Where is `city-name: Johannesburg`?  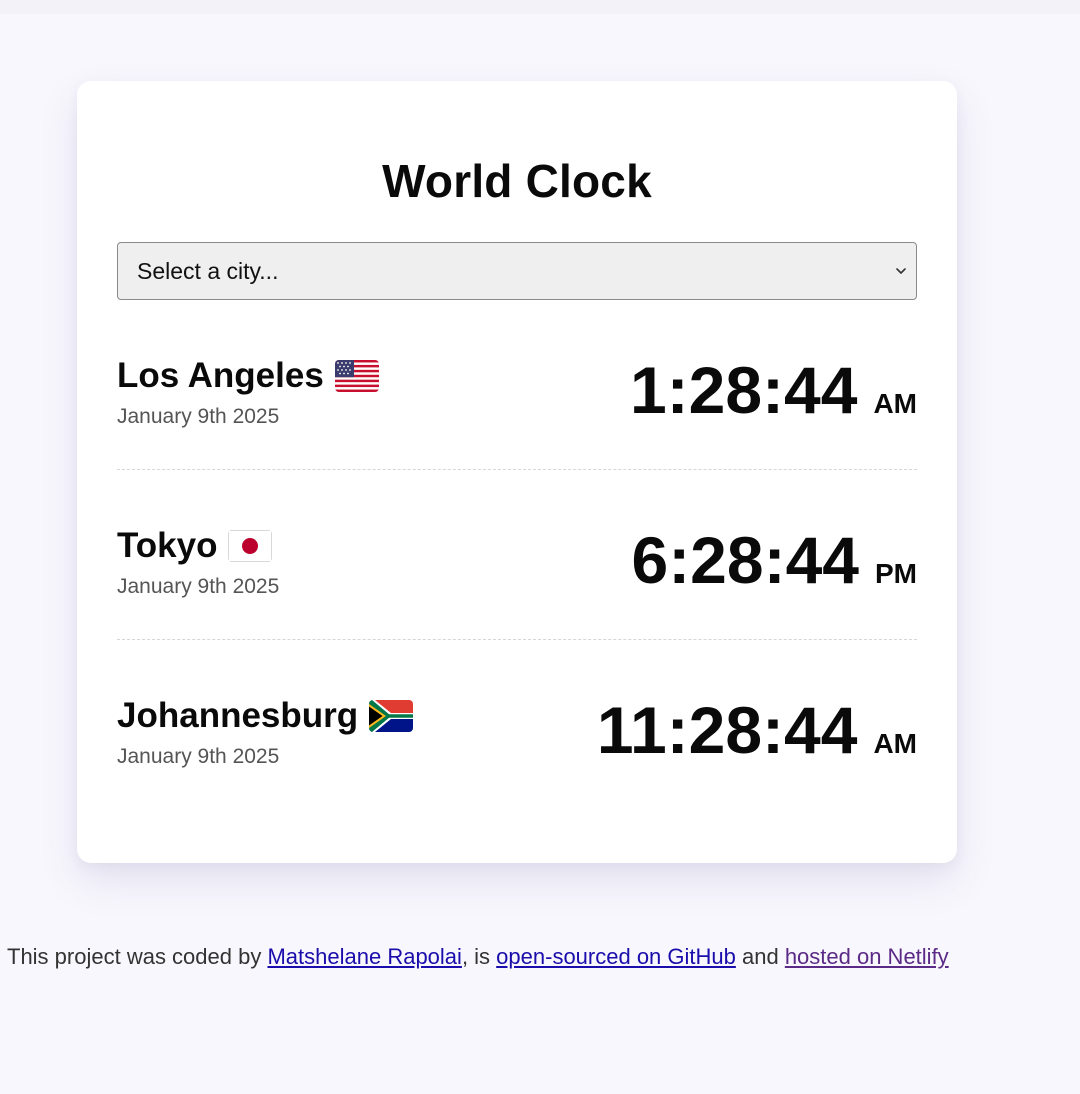 city-name: Johannesburg is located at coordinates (265, 716).